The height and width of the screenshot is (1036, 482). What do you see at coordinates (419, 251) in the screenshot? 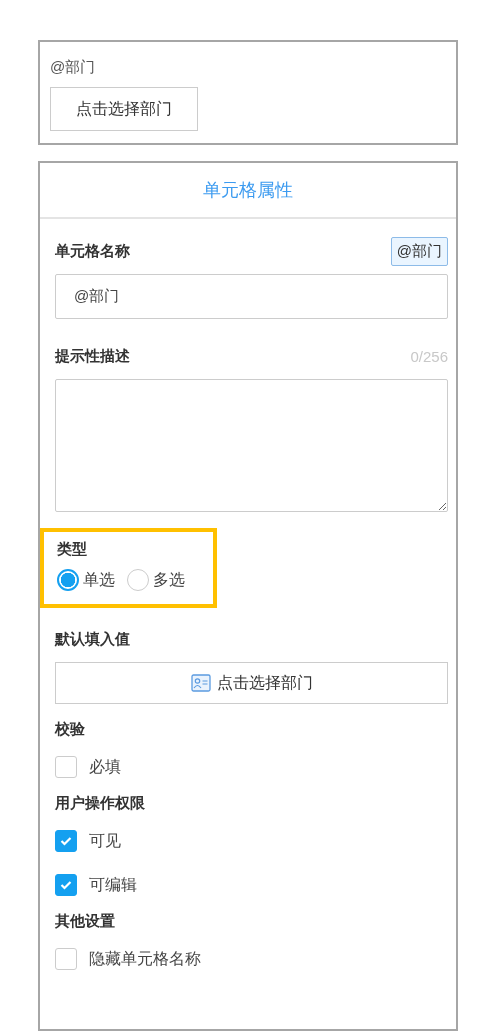
I see `field-tag-button: @部门` at bounding box center [419, 251].